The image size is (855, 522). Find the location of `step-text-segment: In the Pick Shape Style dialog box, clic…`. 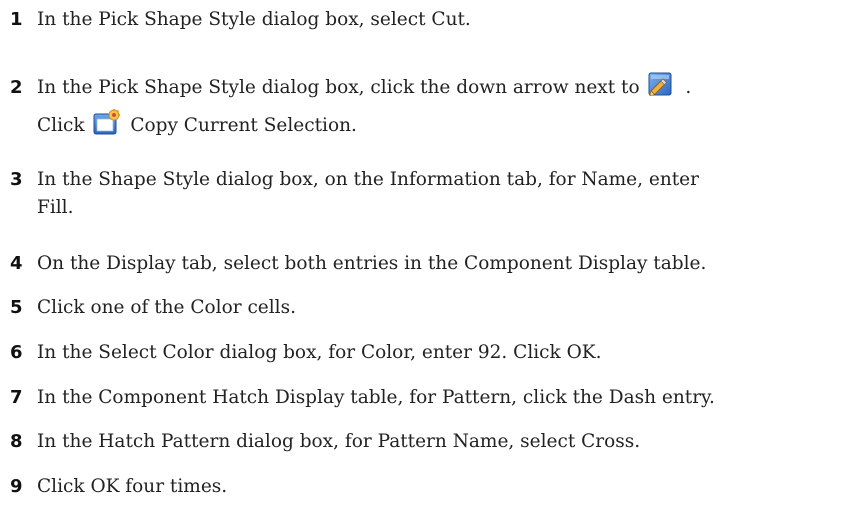

step-text-segment: In the Pick Shape Style dialog box, clic… is located at coordinates (338, 87).